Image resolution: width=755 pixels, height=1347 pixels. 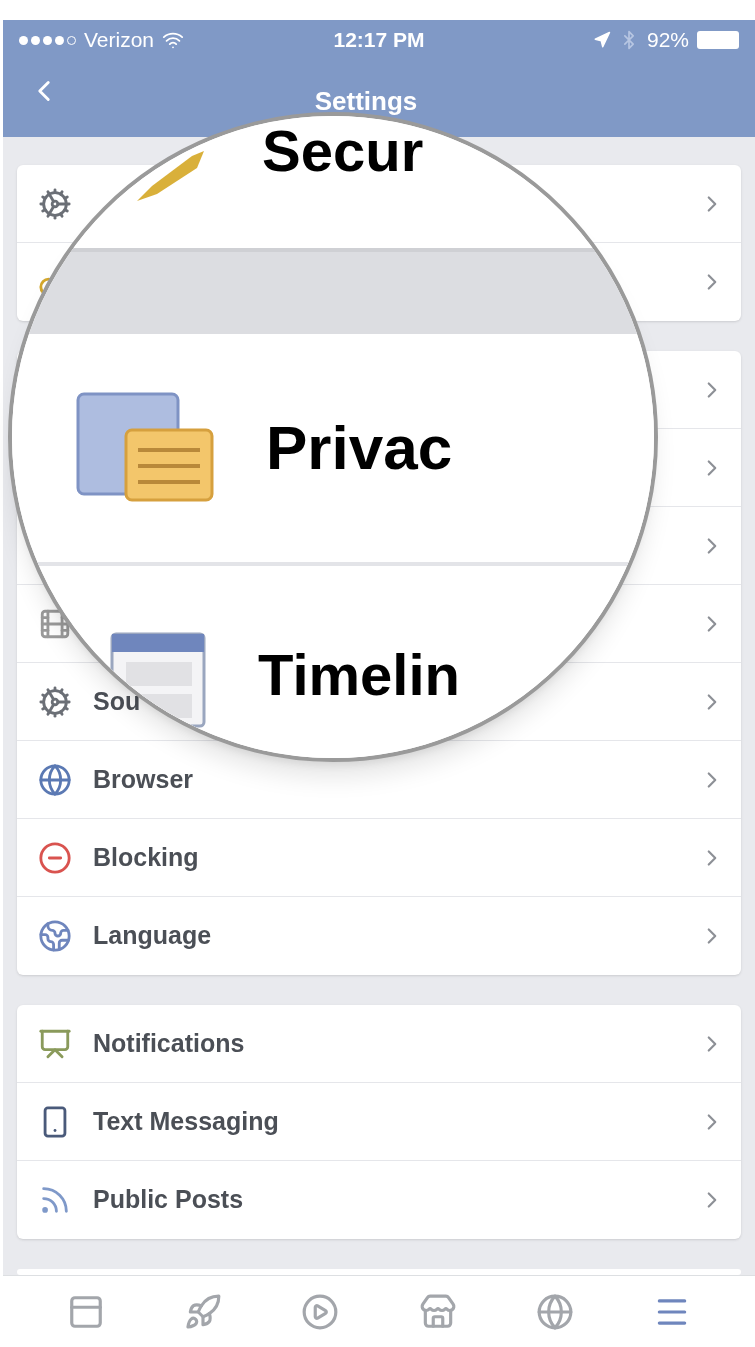 I want to click on play-icon, so click(x=320, y=1311).